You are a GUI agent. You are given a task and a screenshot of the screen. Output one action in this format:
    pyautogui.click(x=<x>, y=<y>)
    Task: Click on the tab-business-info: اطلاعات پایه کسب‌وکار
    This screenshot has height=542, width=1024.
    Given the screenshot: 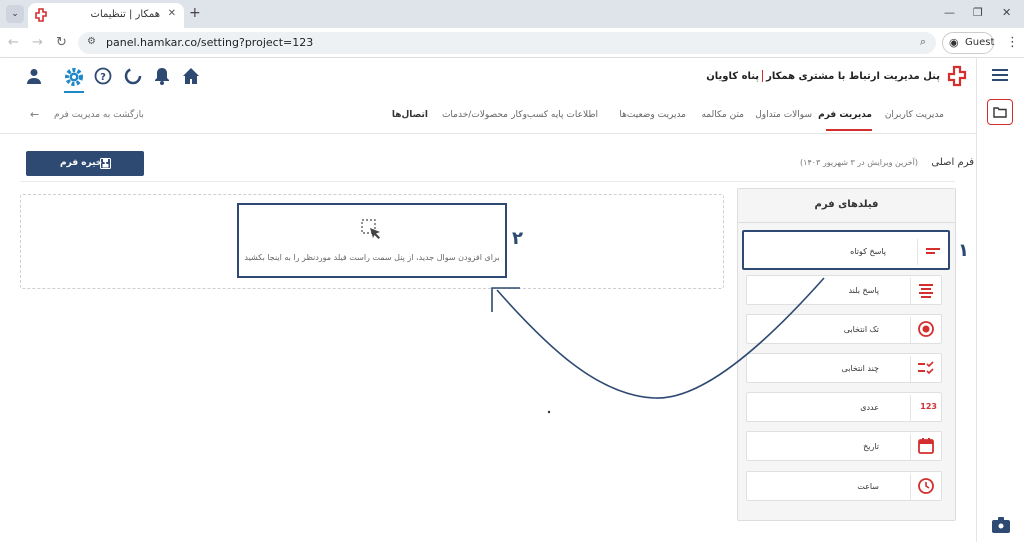 What is the action you would take?
    pyautogui.click(x=554, y=115)
    